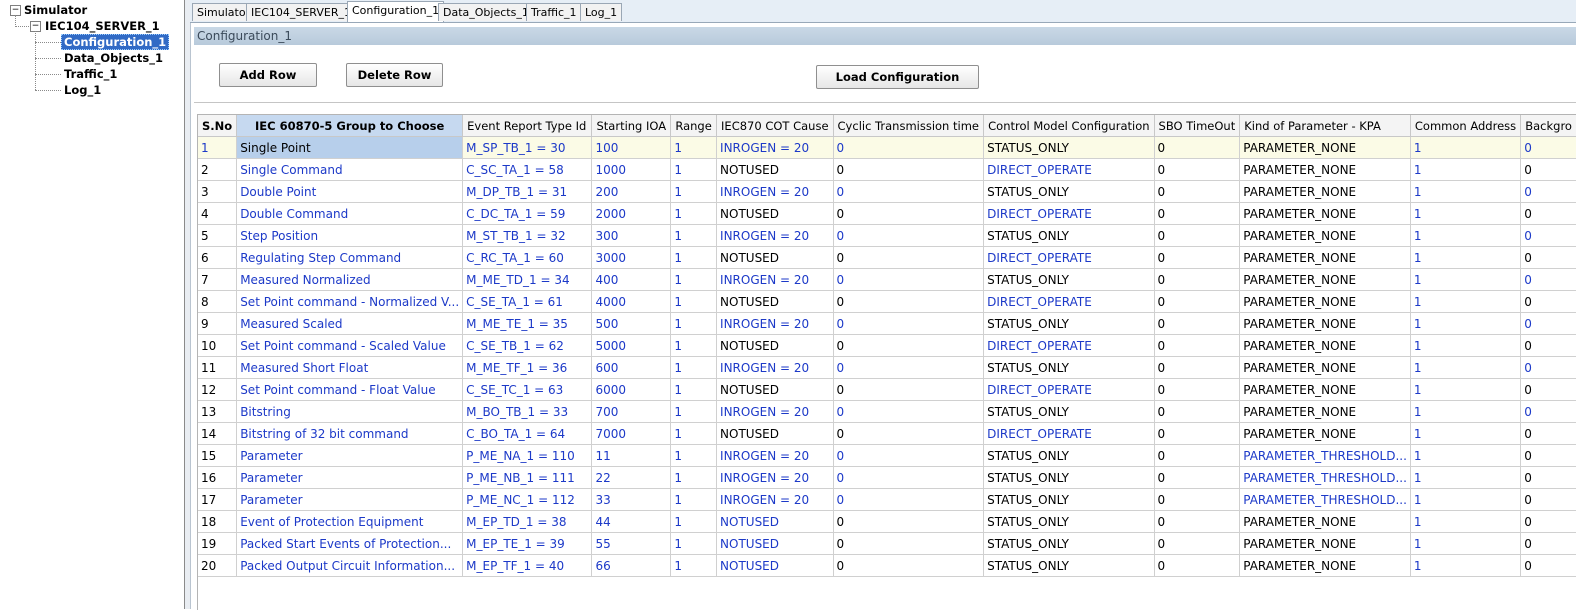  I want to click on cell-sno: 6, so click(218, 257).